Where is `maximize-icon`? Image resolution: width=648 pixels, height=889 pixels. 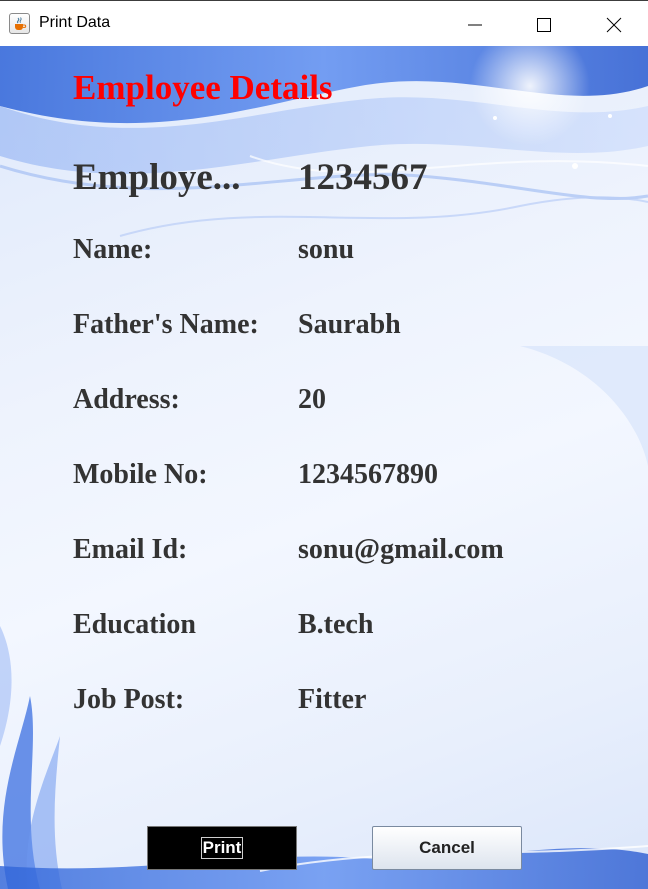
maximize-icon is located at coordinates (544, 25).